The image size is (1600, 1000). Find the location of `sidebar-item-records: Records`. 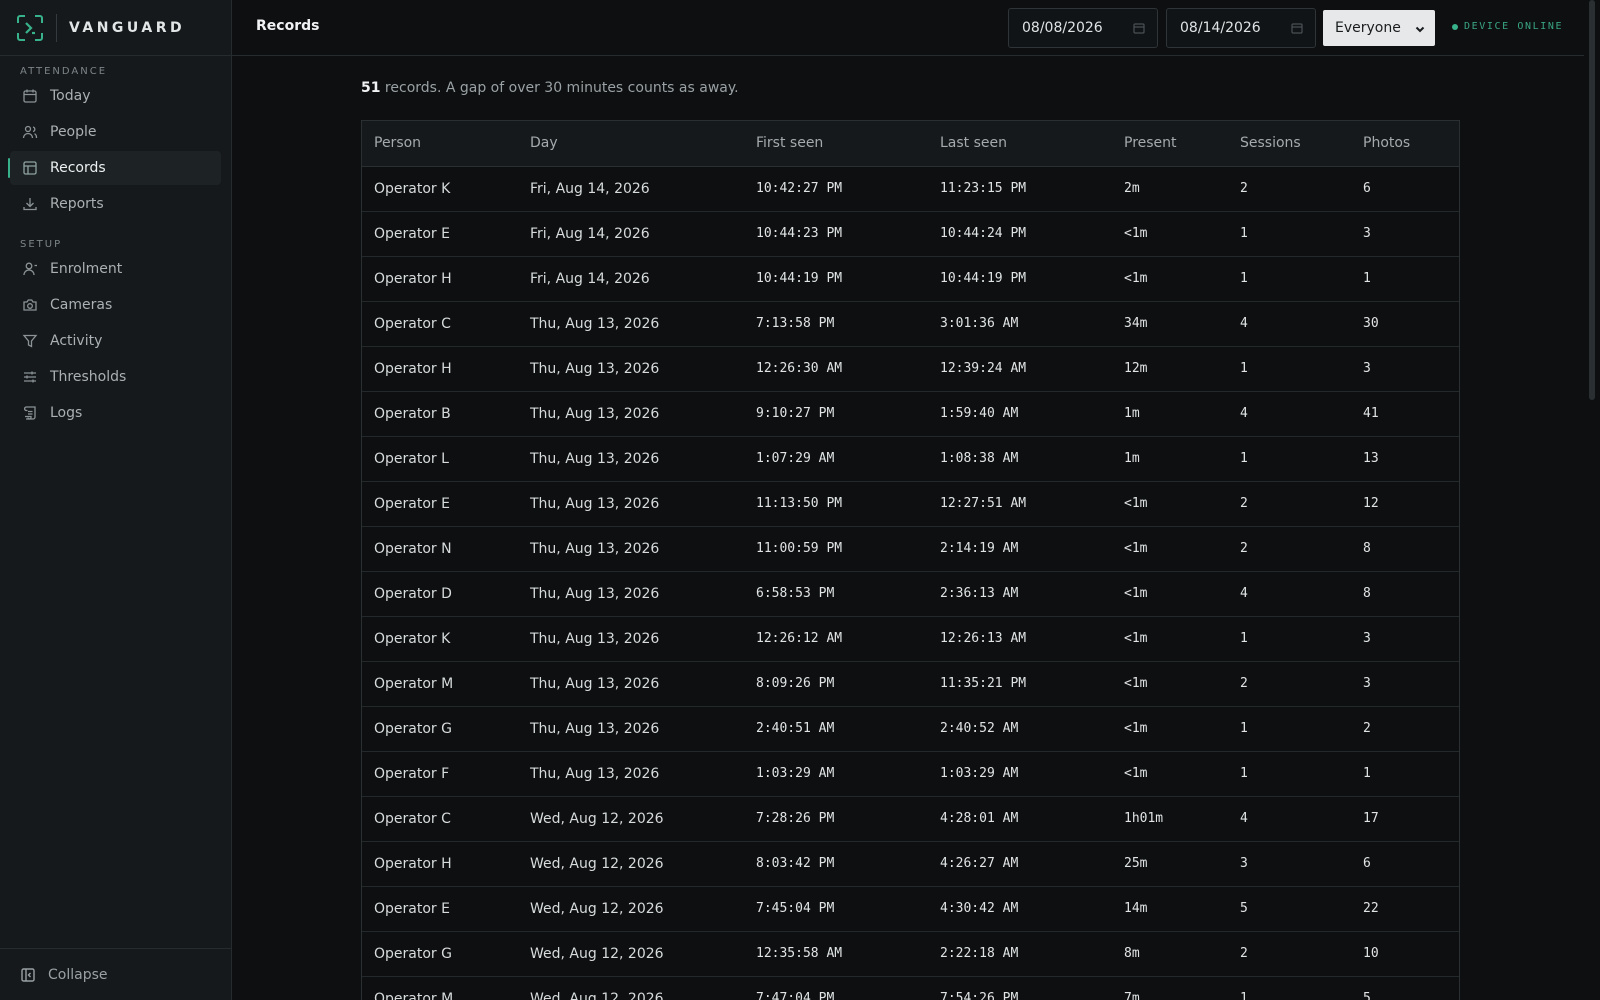

sidebar-item-records: Records is located at coordinates (114, 168).